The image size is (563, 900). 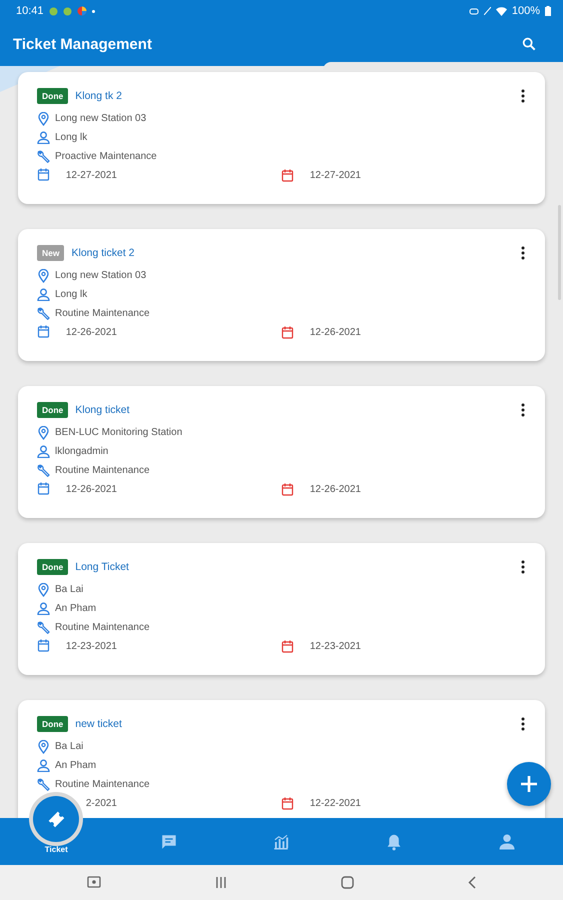 What do you see at coordinates (334, 646) in the screenshot?
I see `end-date: 12-23-2021` at bounding box center [334, 646].